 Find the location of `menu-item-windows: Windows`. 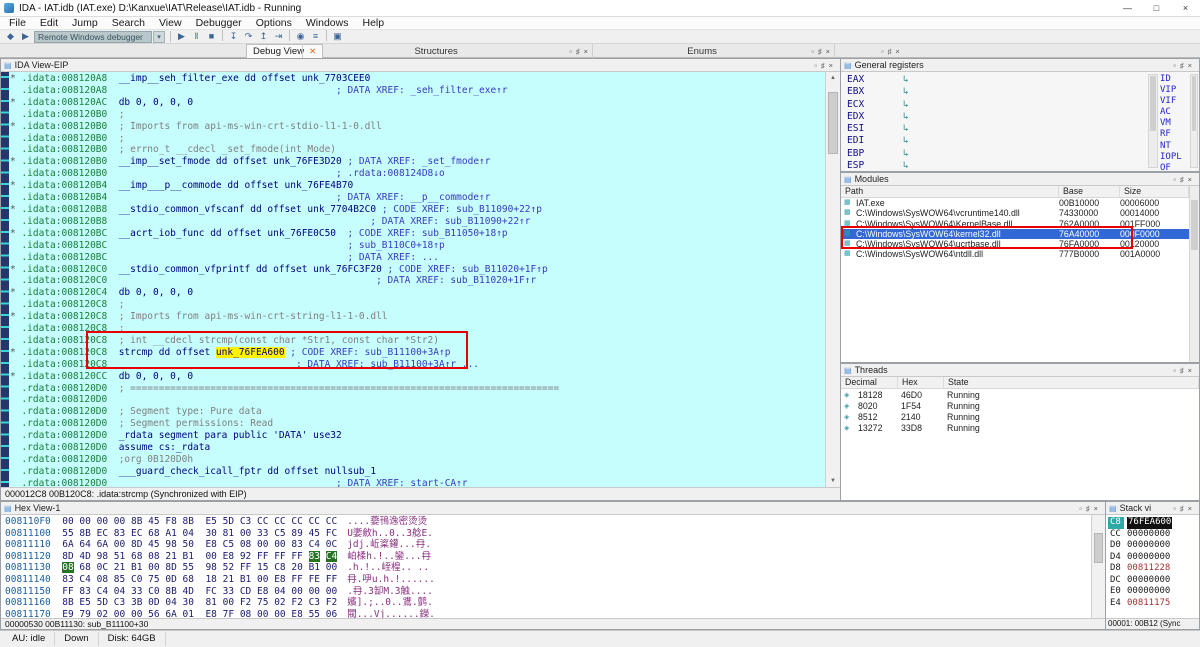

menu-item-windows: Windows is located at coordinates (327, 23).